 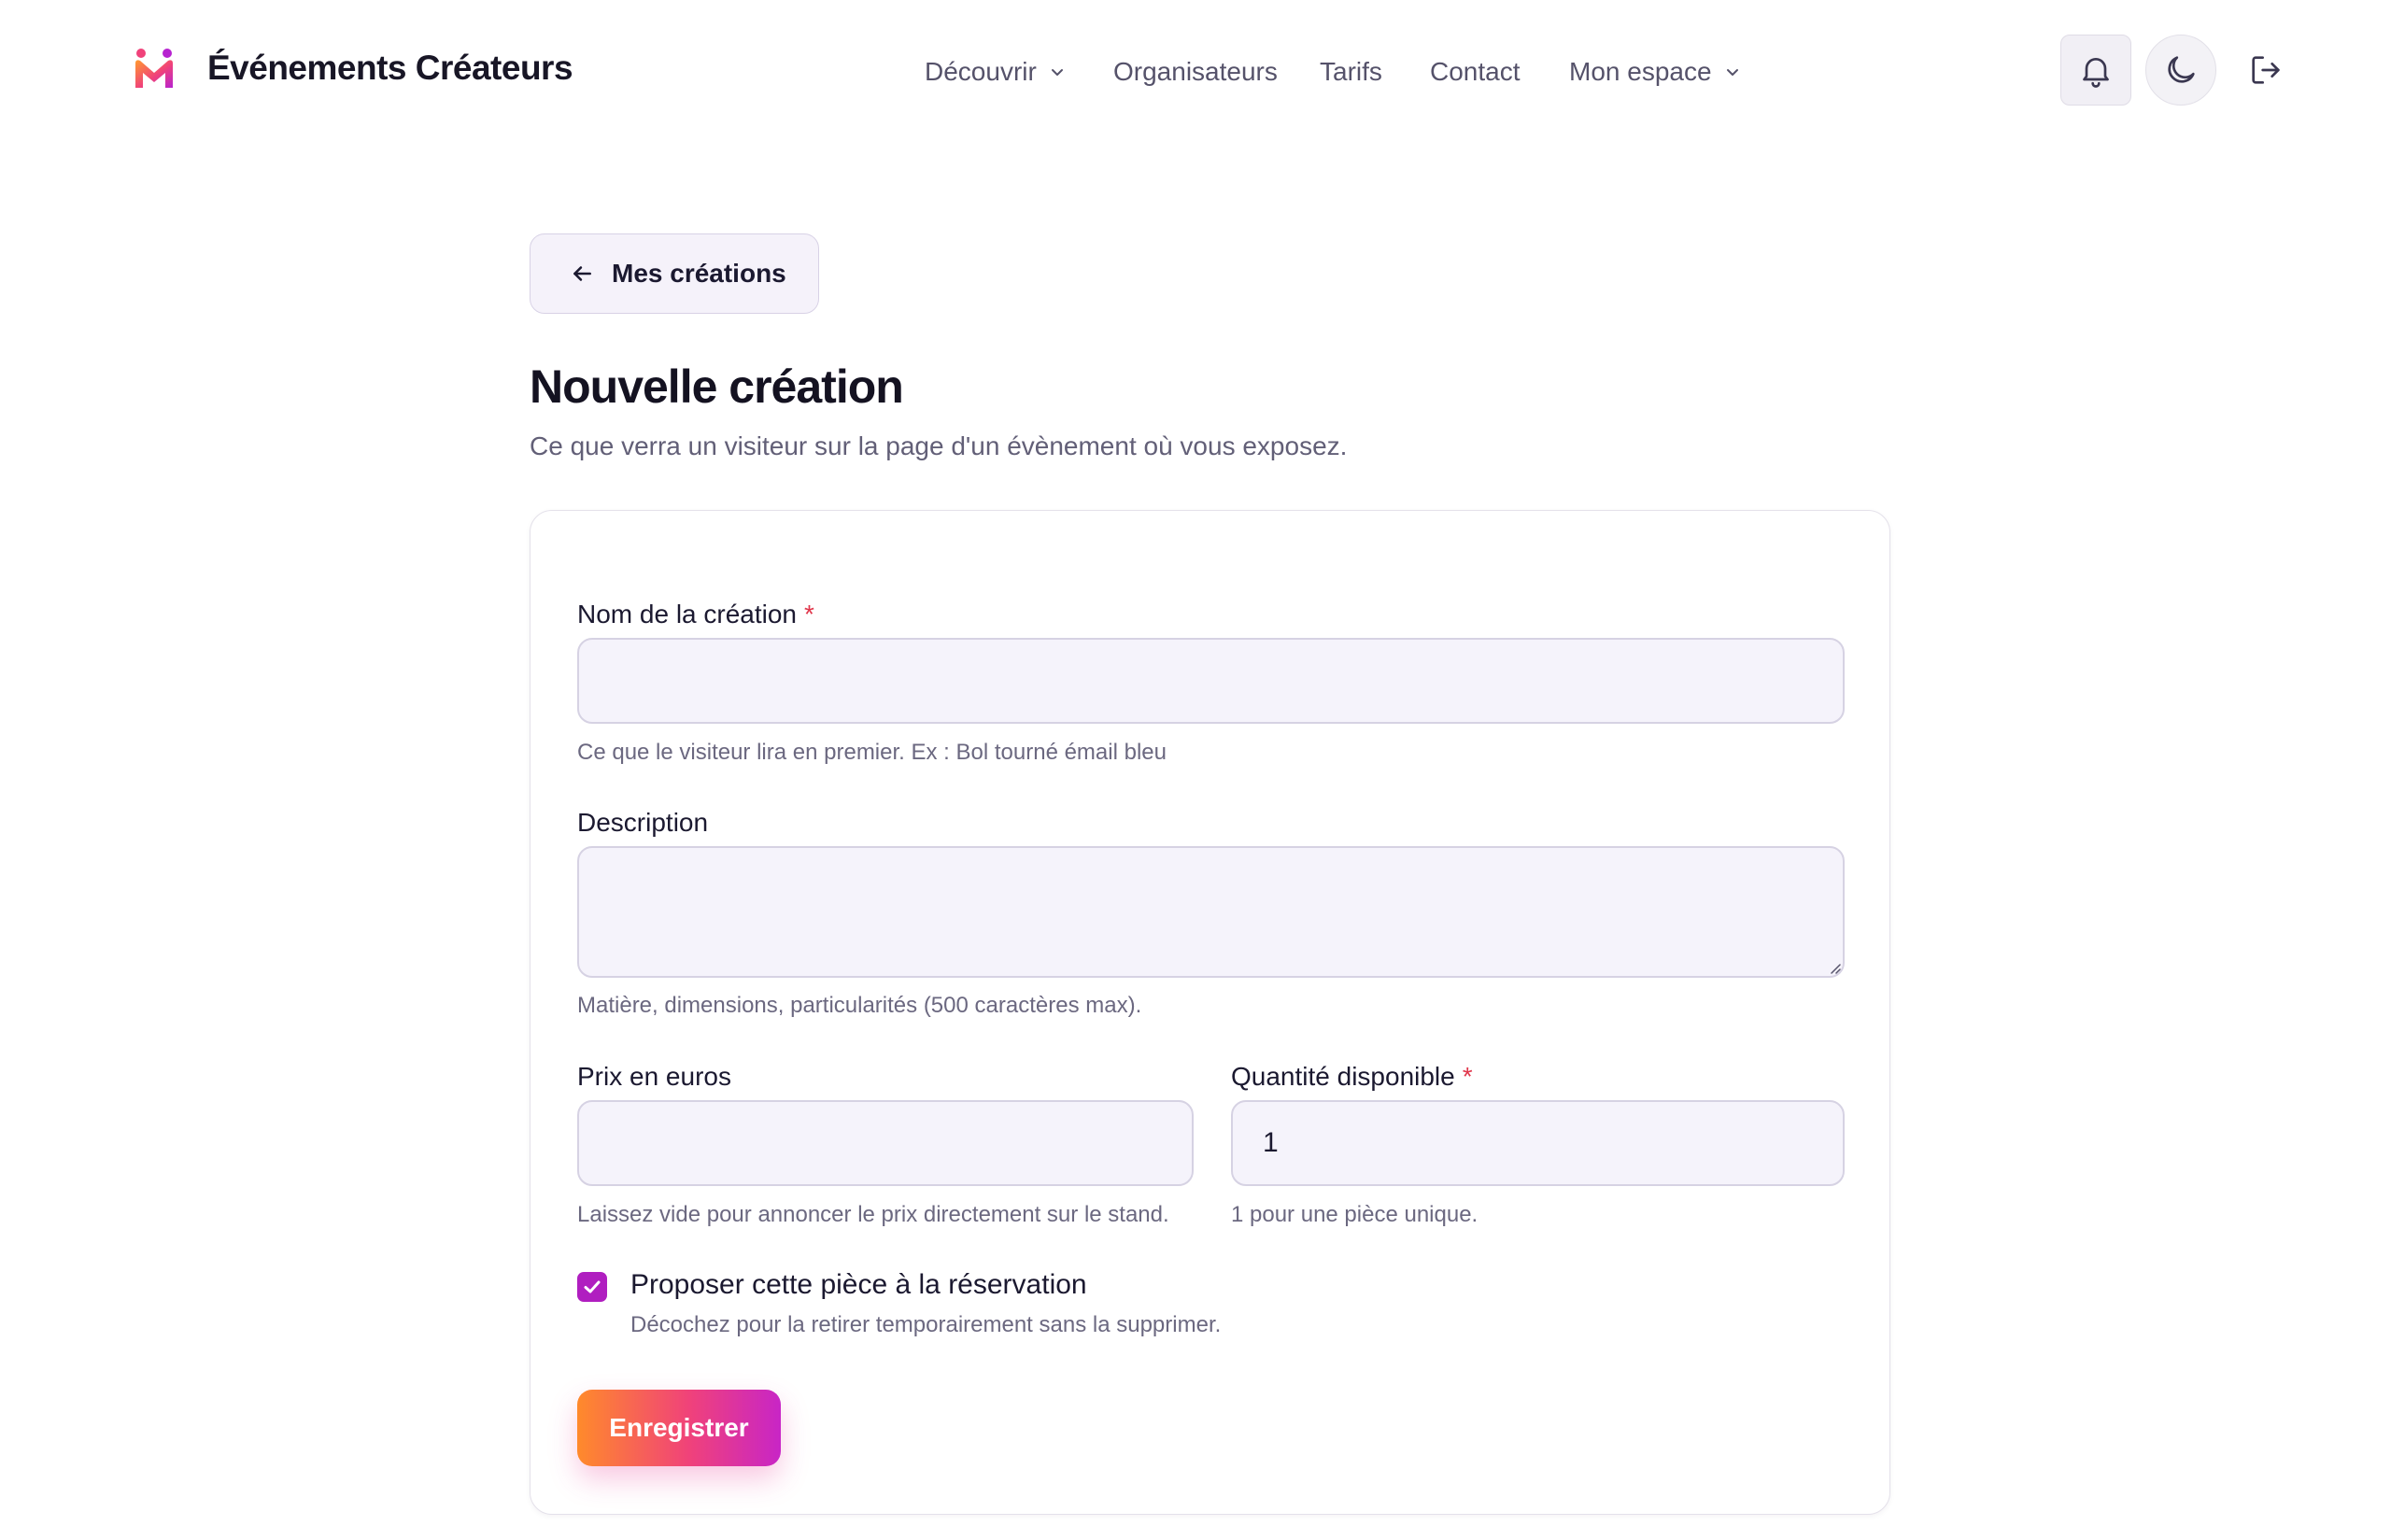 I want to click on logout-button, so click(x=2265, y=70).